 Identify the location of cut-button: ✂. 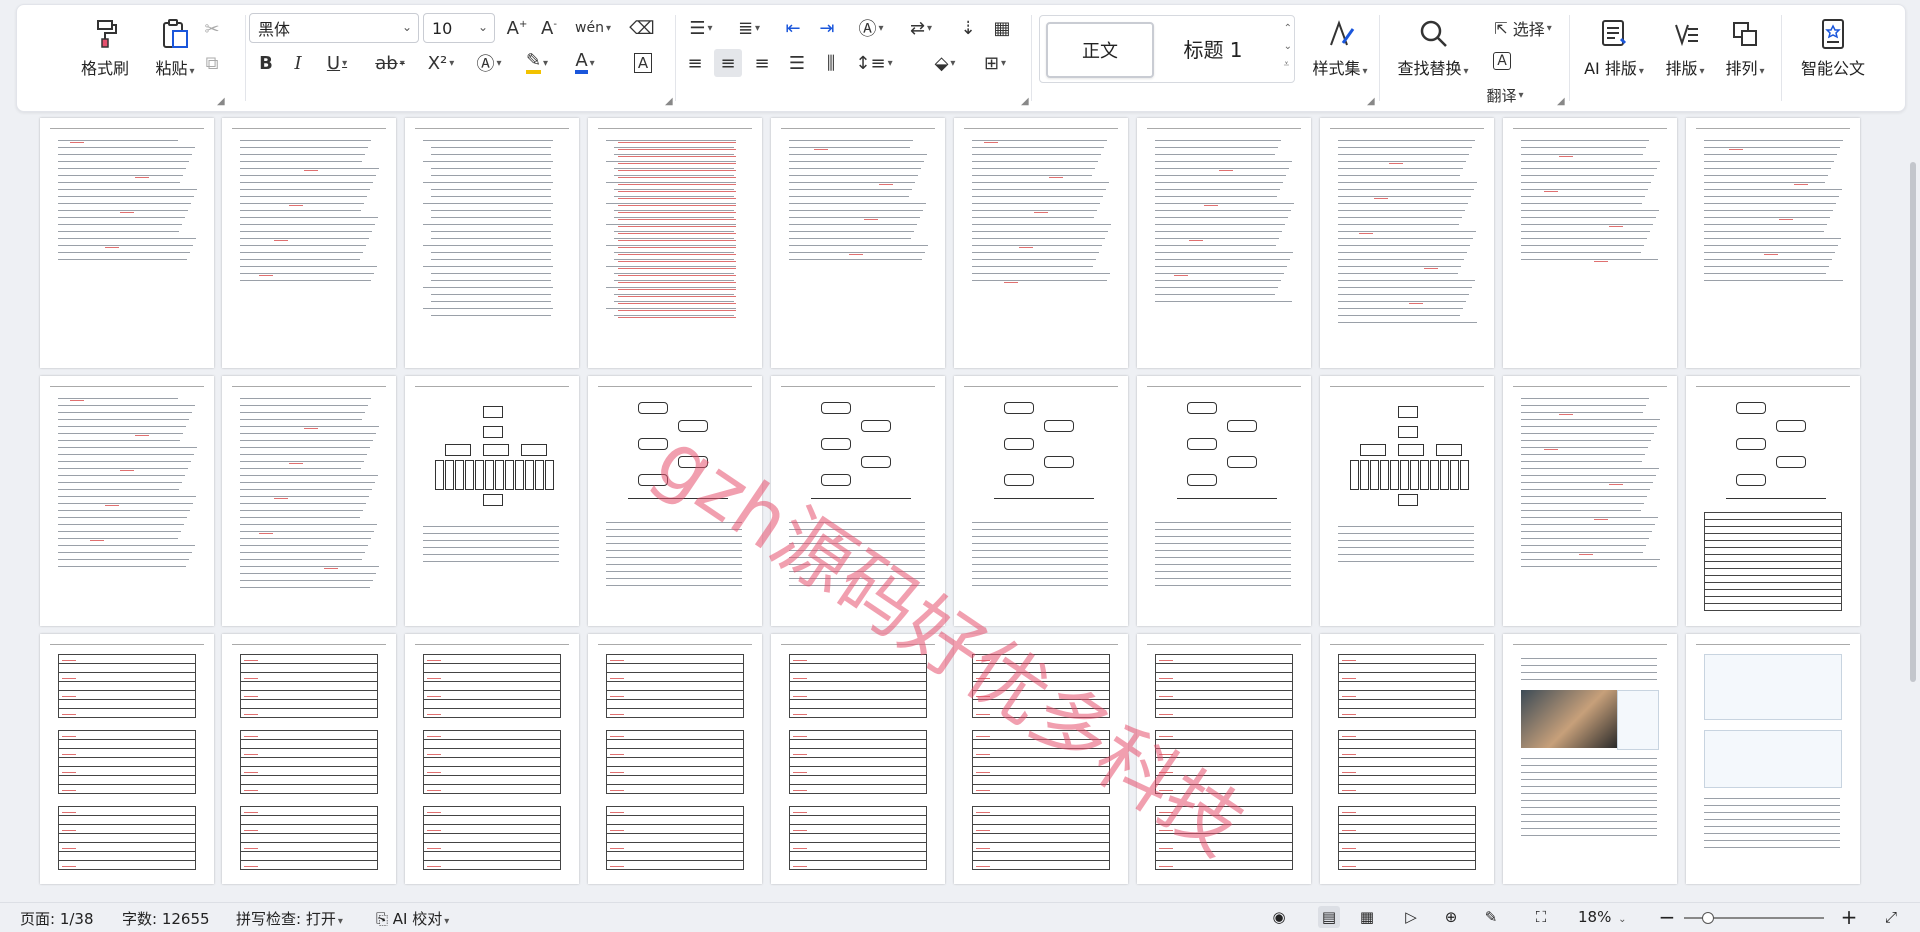
(212, 29).